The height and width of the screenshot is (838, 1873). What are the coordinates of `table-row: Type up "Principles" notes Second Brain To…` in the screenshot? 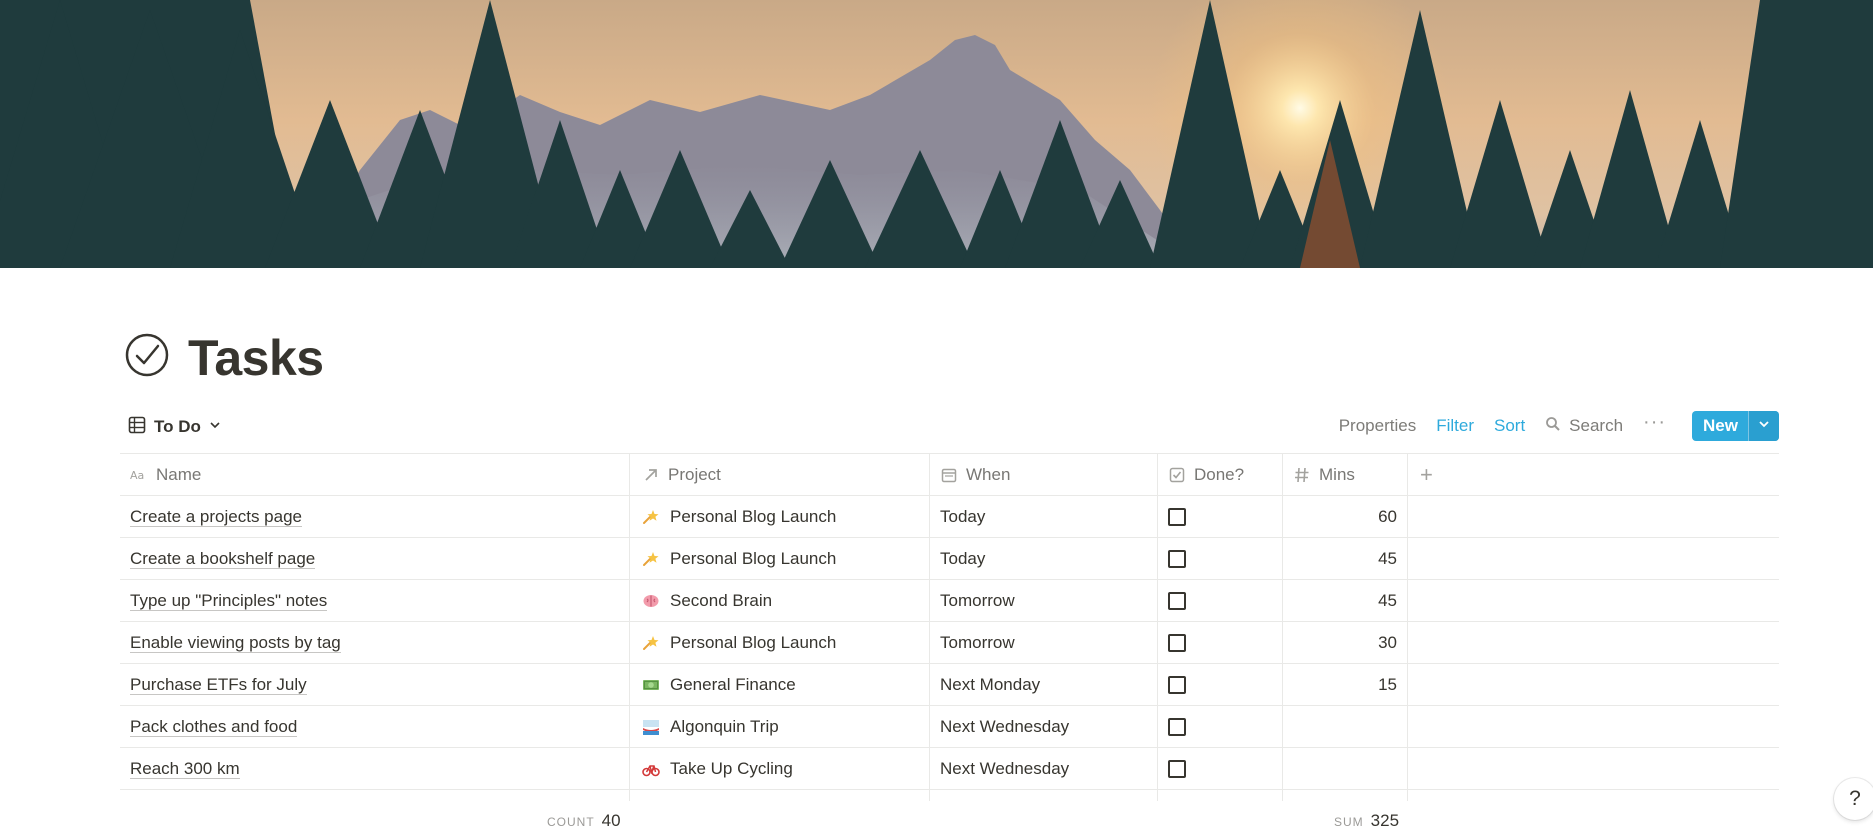 It's located at (949, 601).